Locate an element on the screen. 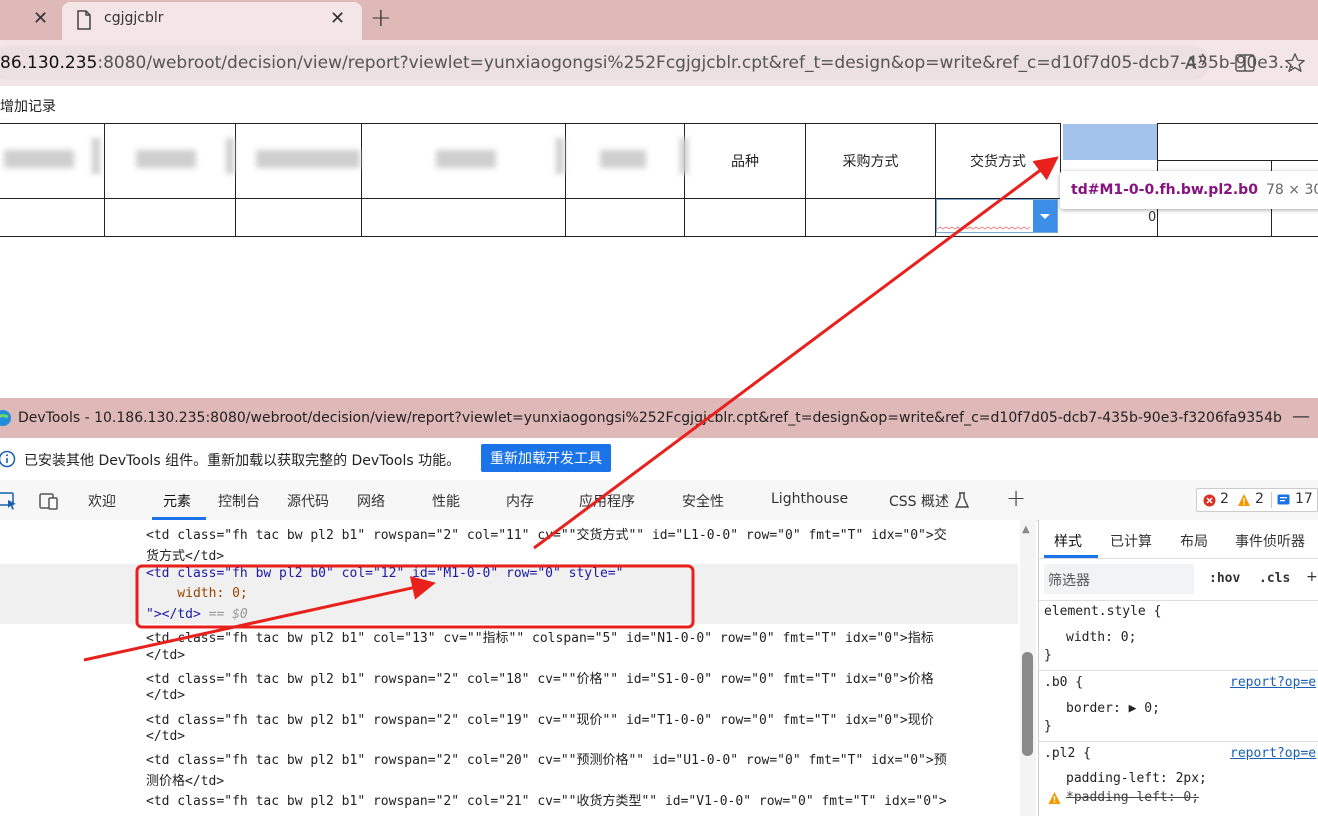 Image resolution: width=1318 pixels, height=816 pixels. dom-line: 货方式</td> is located at coordinates (185, 554).